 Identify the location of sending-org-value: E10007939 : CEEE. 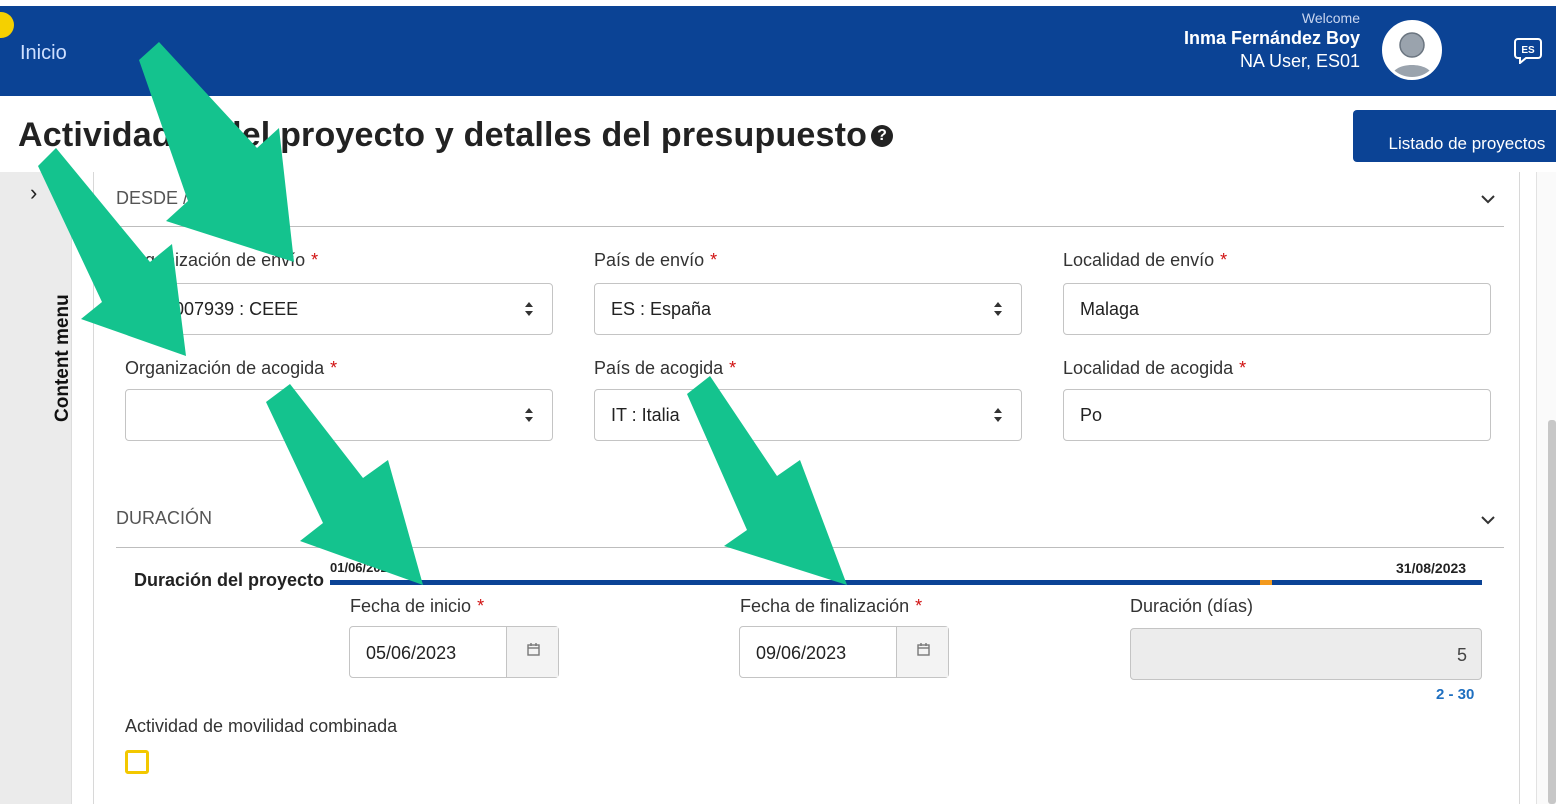
(220, 309).